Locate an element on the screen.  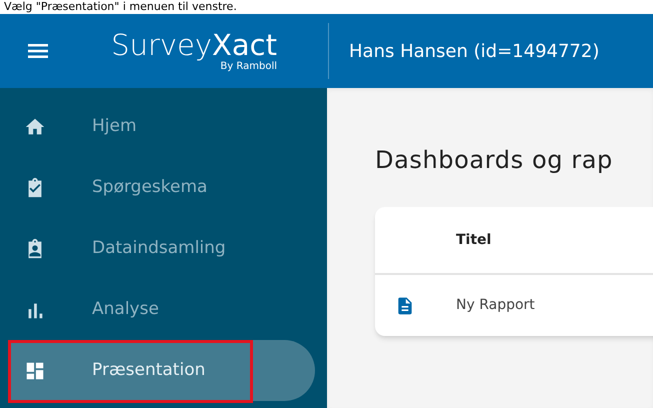
user-name: Hans Hansen (id=1494772) is located at coordinates (474, 52).